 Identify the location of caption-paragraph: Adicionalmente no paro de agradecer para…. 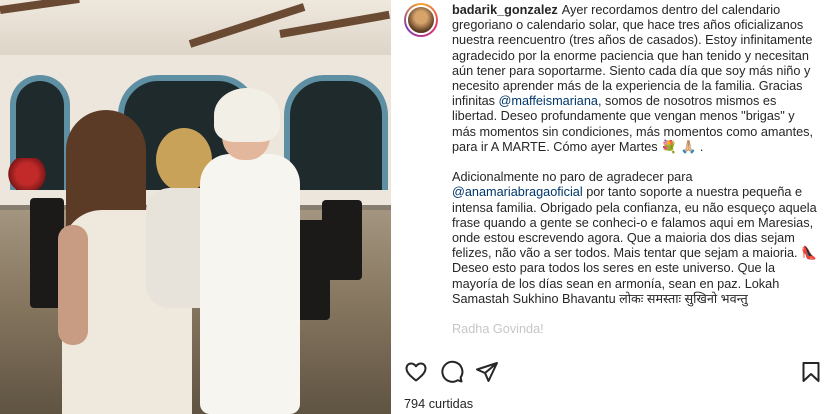
(637, 238).